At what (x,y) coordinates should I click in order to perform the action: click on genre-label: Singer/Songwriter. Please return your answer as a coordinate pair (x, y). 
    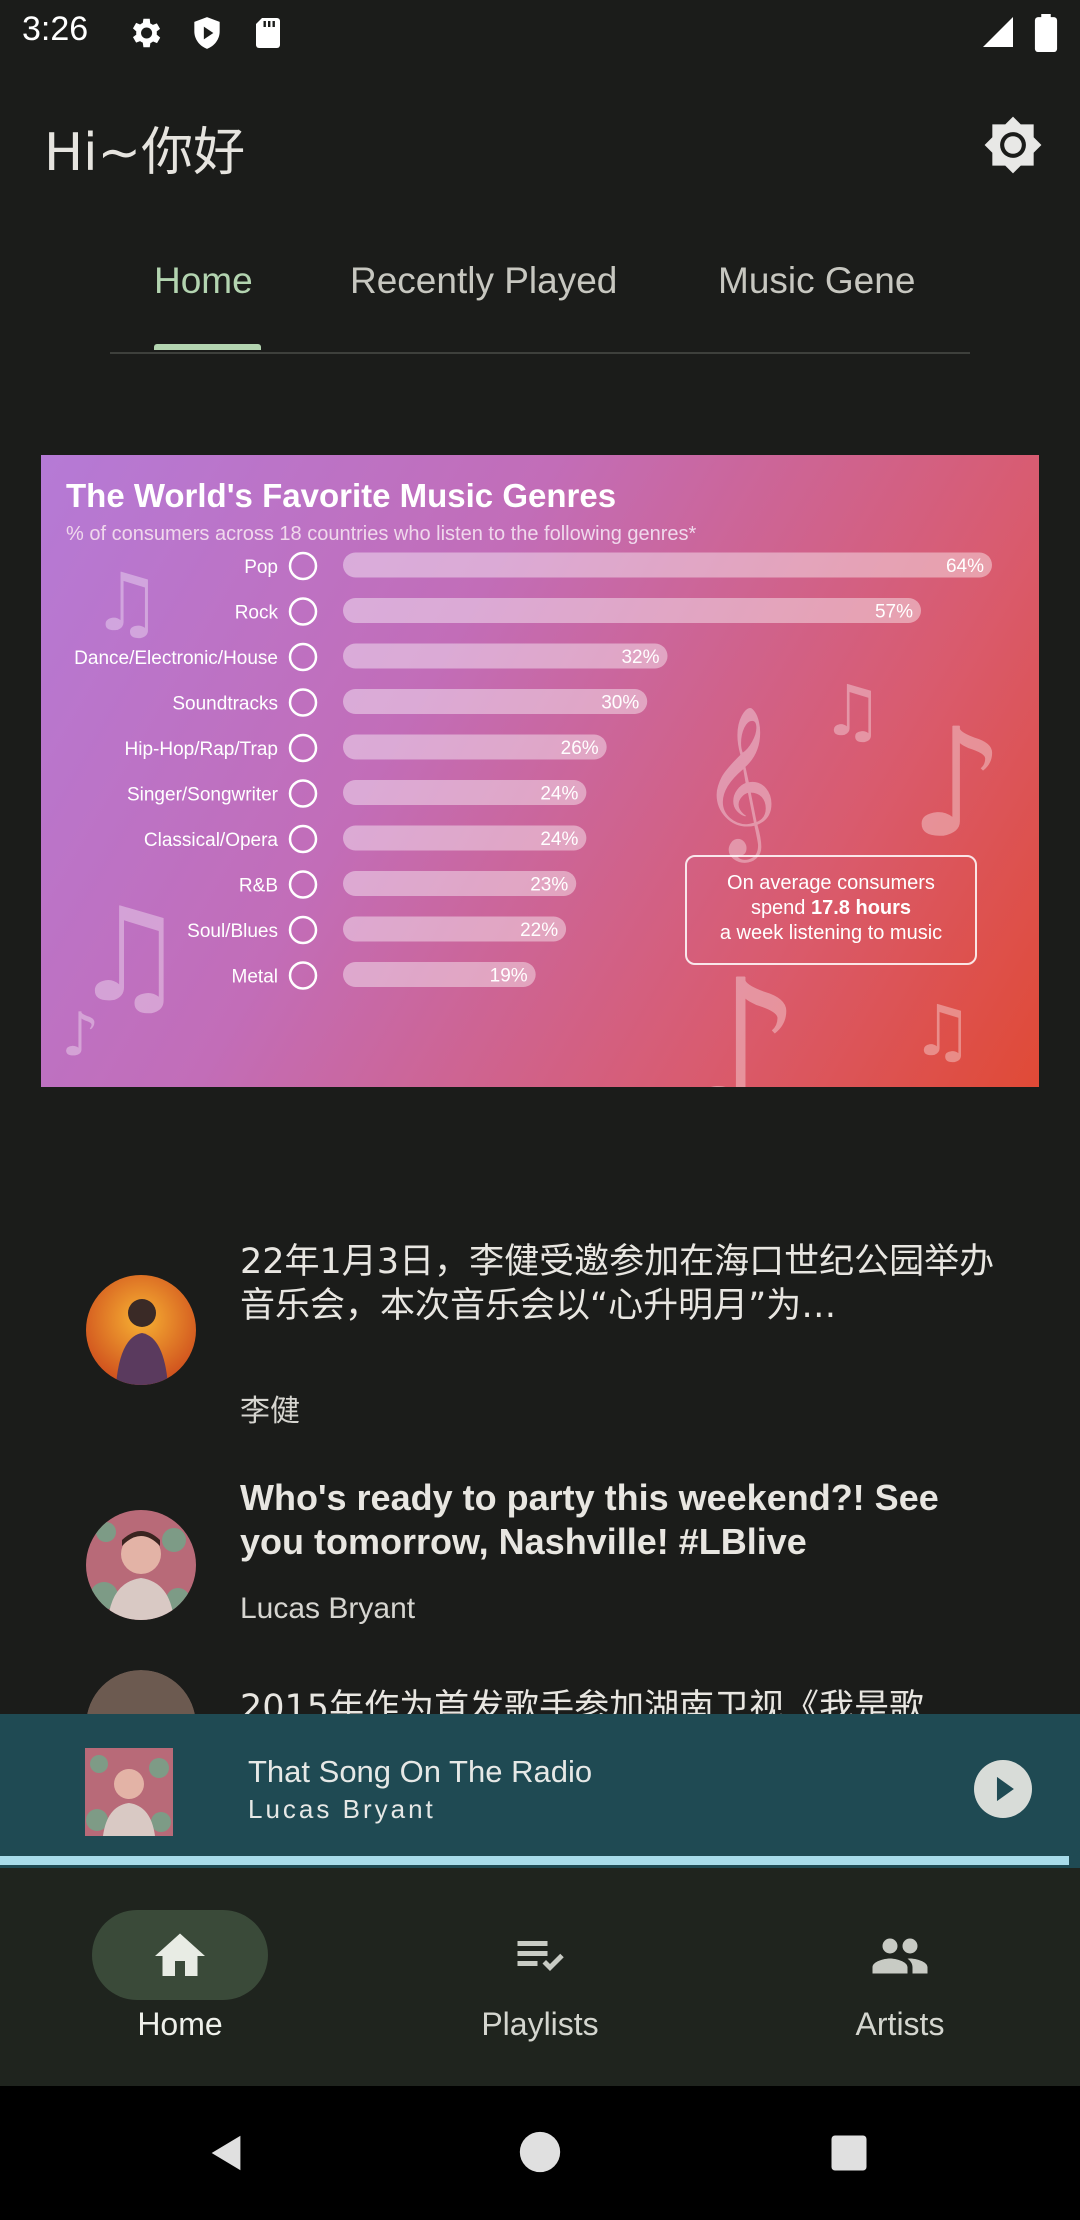
    Looking at the image, I should click on (203, 795).